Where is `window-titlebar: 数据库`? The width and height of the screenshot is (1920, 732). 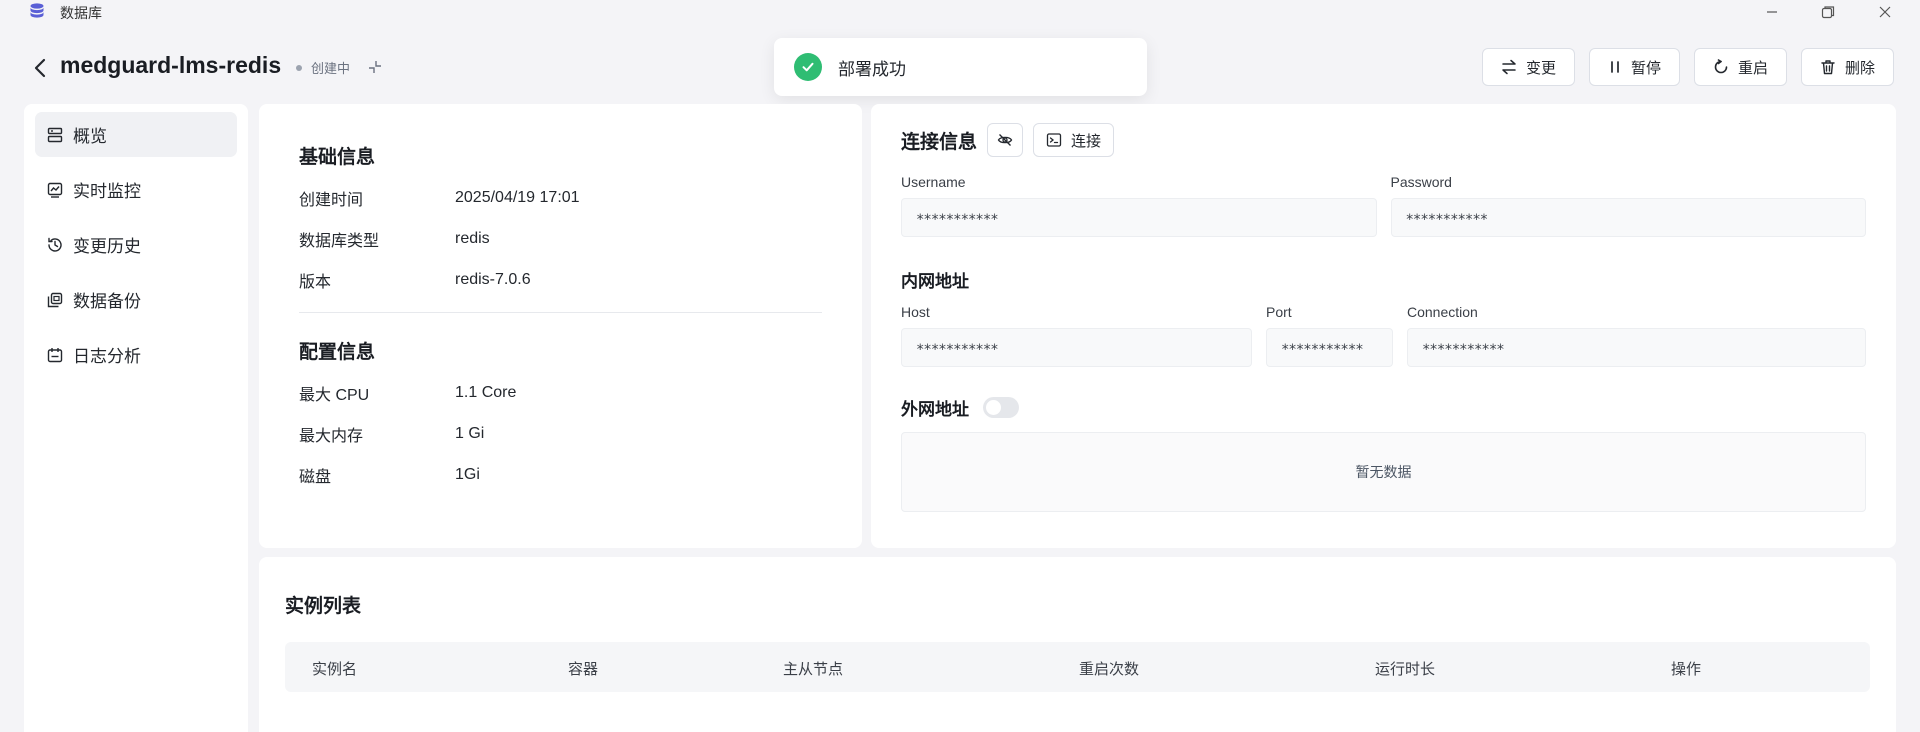
window-titlebar: 数据库 is located at coordinates (960, 12).